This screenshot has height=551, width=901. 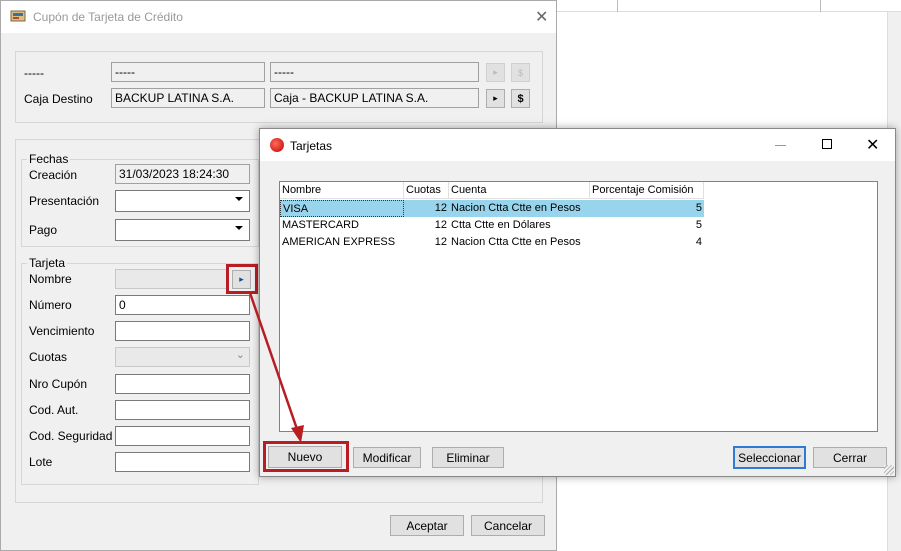 What do you see at coordinates (297, 434) in the screenshot?
I see `annotation-arrow-head` at bounding box center [297, 434].